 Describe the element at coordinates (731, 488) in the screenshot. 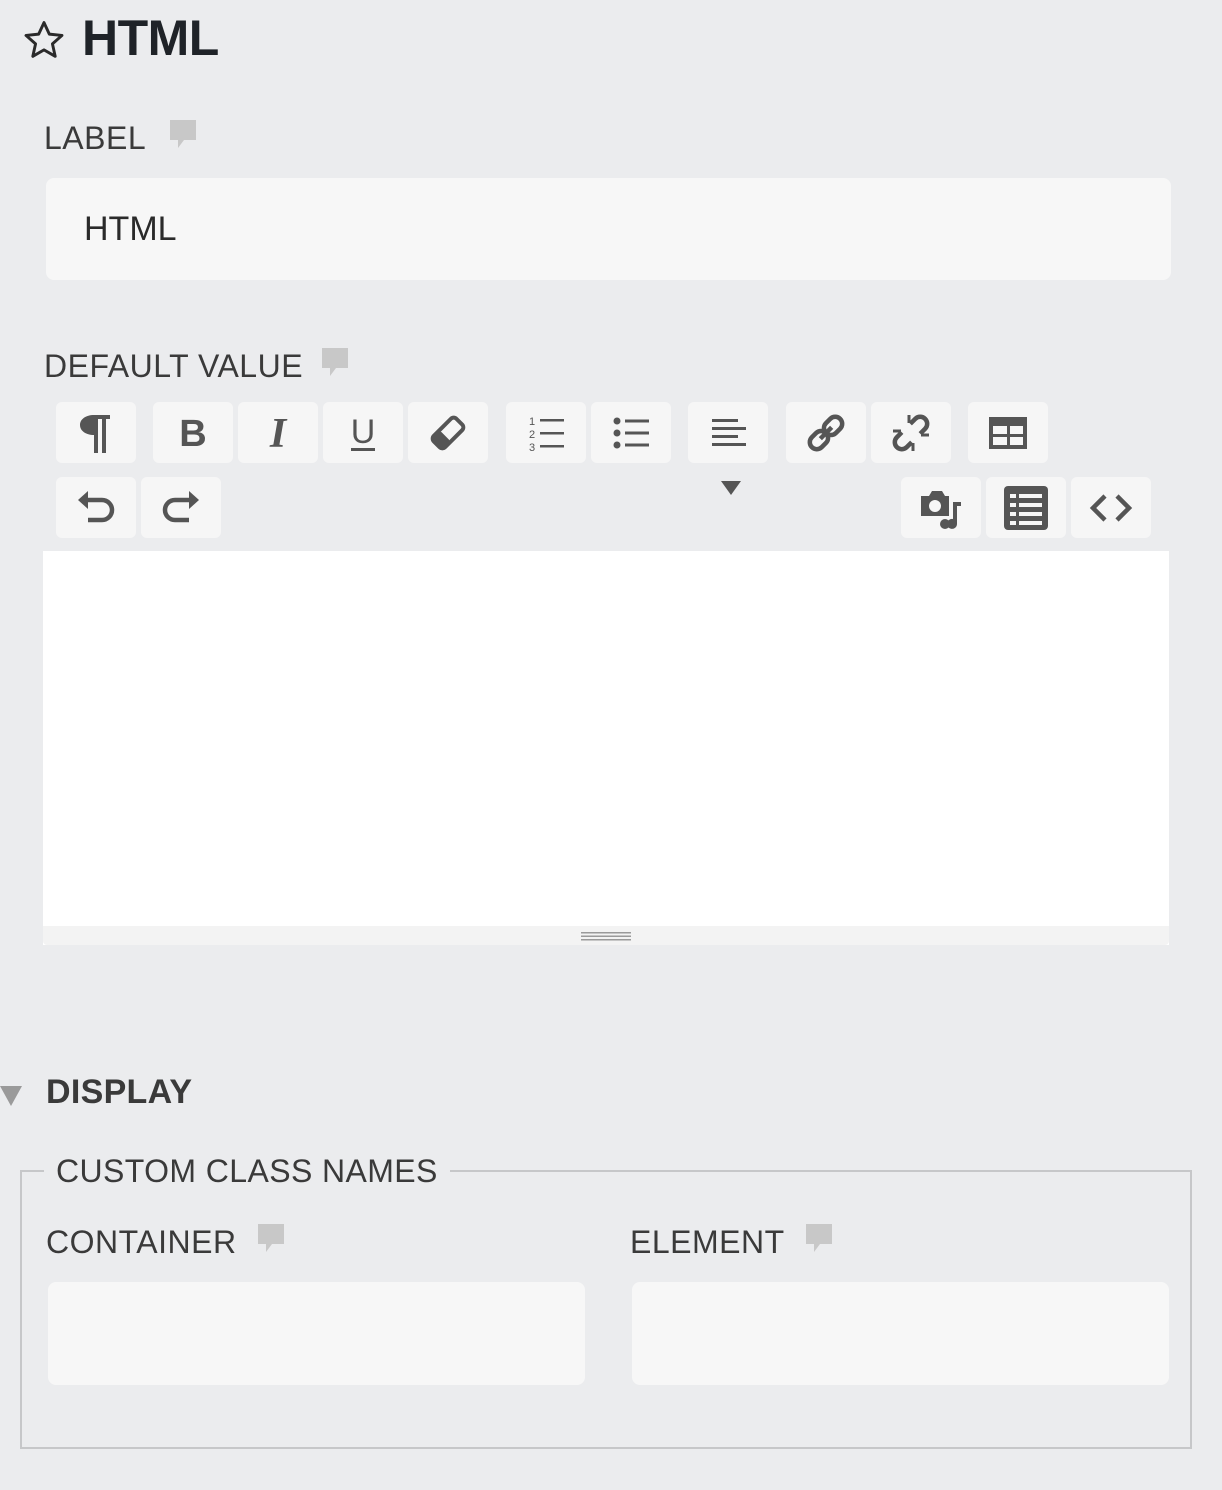

I see `align-dropdown-caret-icon` at that location.